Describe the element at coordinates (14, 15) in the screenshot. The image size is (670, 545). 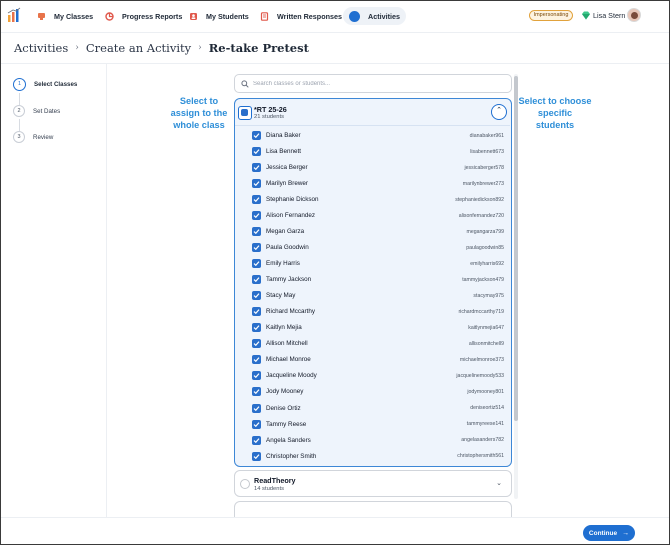
I see `app-logo-icon` at that location.